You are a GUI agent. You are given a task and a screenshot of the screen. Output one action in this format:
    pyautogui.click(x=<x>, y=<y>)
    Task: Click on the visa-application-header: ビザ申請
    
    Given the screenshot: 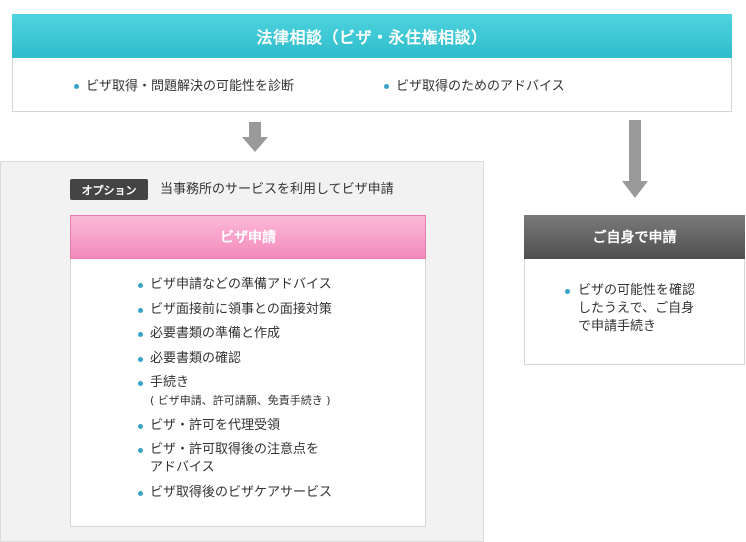 What is the action you would take?
    pyautogui.click(x=248, y=237)
    